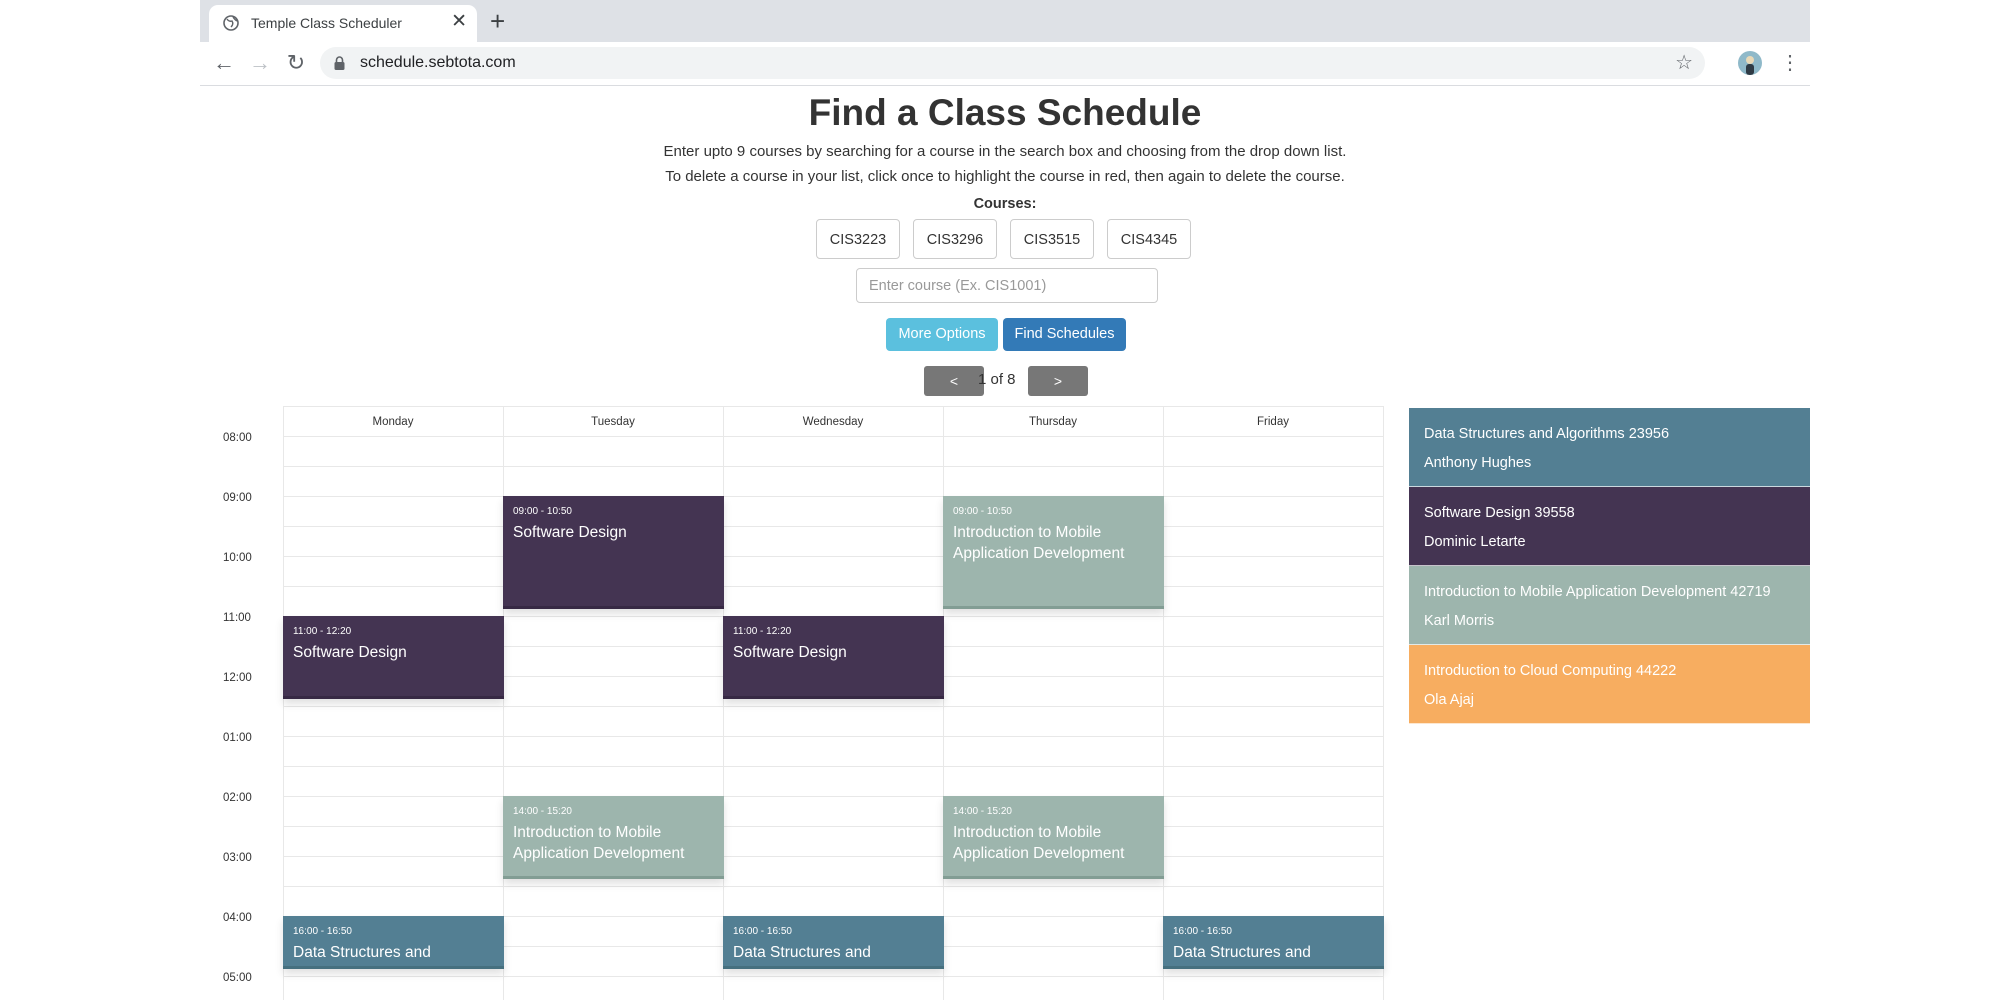 This screenshot has height=1000, width=2000. I want to click on back-icon: ←, so click(224, 63).